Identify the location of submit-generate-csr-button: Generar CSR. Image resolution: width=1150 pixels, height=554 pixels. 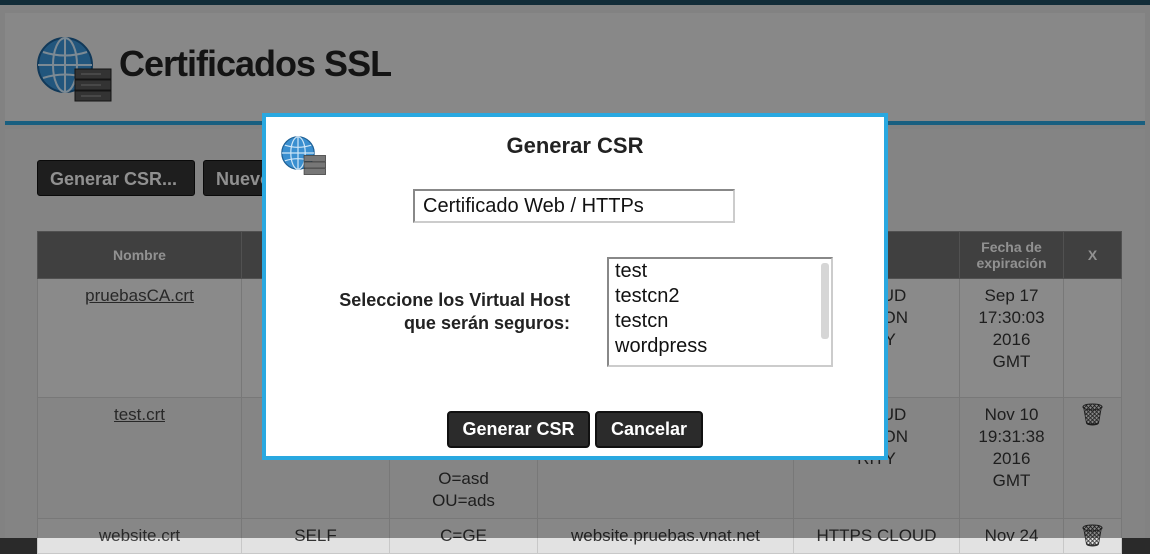
(518, 429).